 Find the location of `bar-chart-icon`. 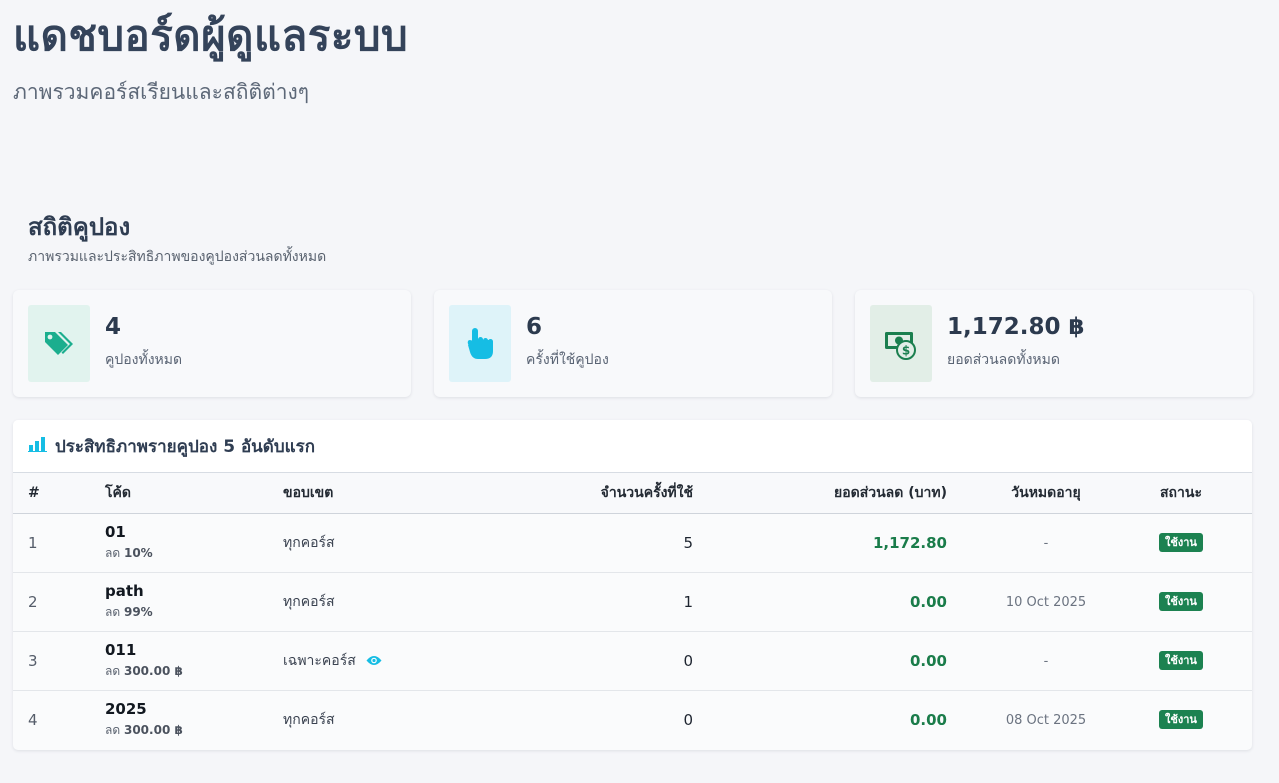

bar-chart-icon is located at coordinates (37, 446).